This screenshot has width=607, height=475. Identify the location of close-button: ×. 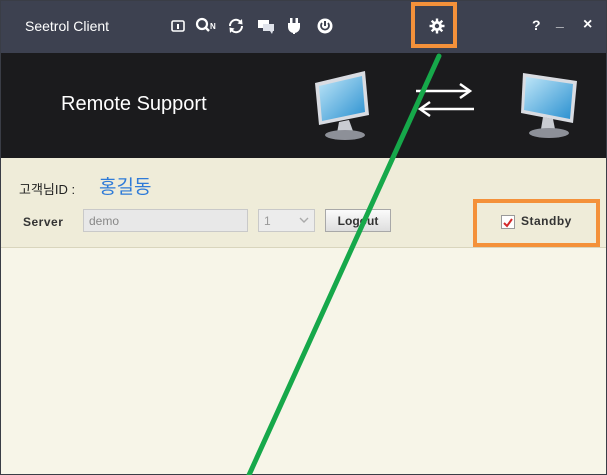
(587, 25).